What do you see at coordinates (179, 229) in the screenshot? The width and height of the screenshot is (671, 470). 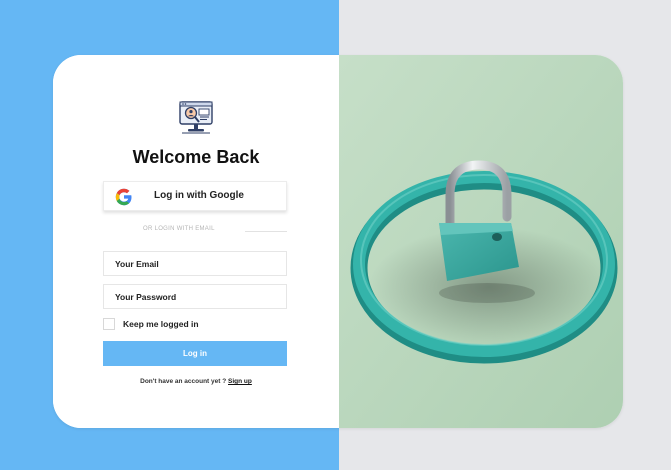 I see `divider-text: OR LOGIN WITH EMAIL` at bounding box center [179, 229].